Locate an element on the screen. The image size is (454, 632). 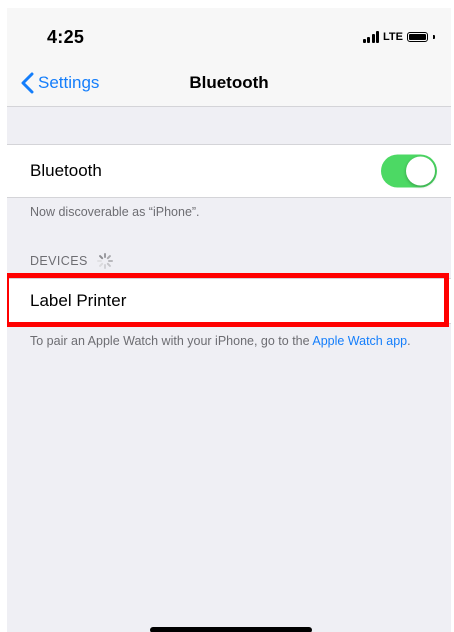
devices-header-label: DEVICES is located at coordinates (59, 261).